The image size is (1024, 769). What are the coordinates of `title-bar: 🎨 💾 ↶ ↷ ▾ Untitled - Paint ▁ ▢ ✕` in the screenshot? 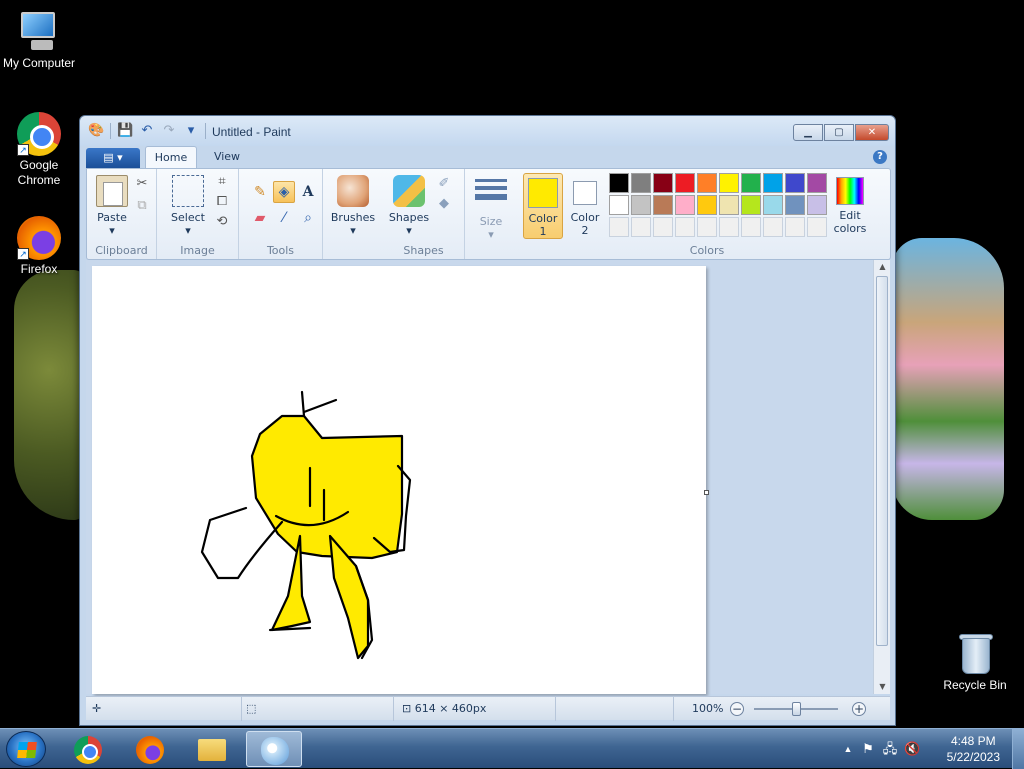 It's located at (487, 131).